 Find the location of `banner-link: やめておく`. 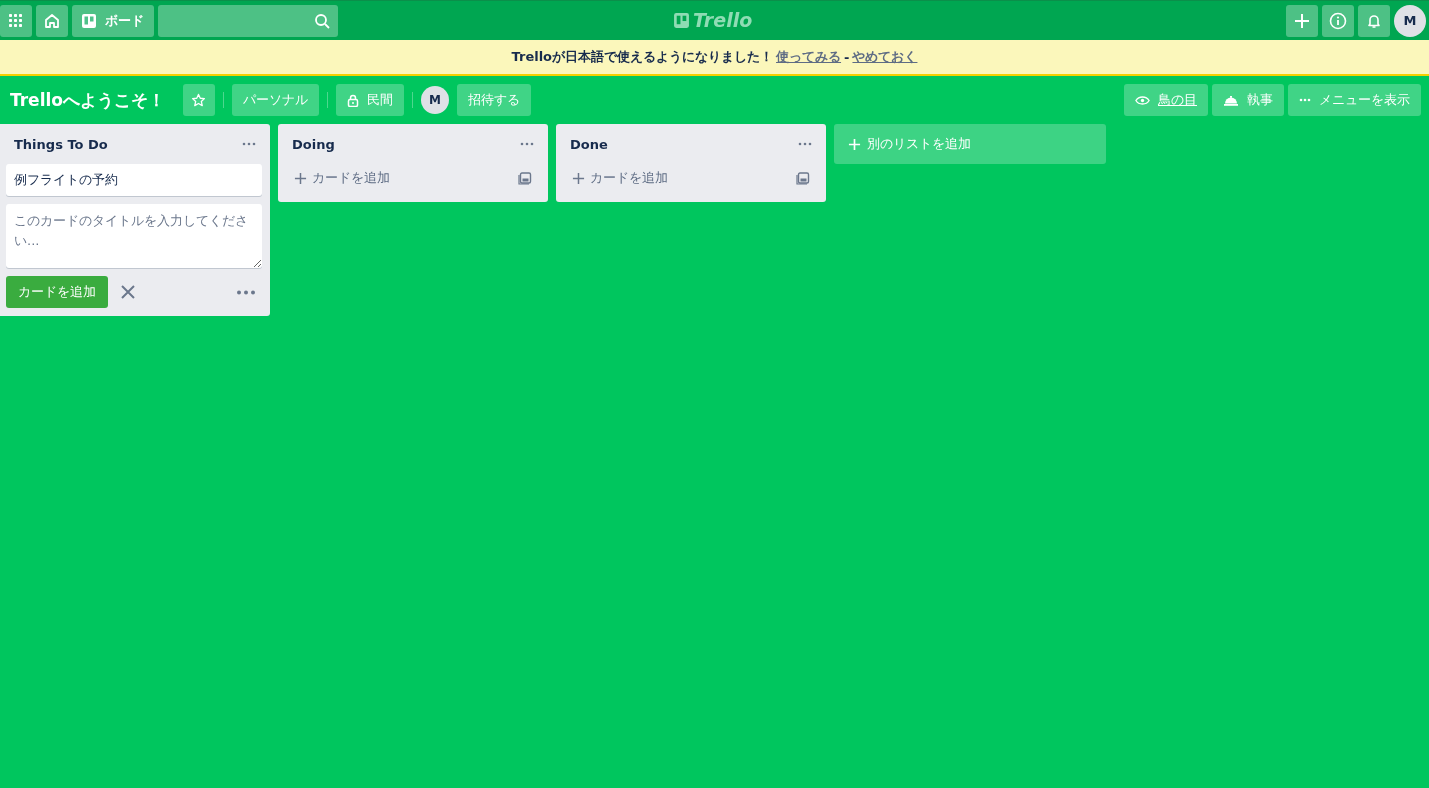

banner-link: やめておく is located at coordinates (885, 57).